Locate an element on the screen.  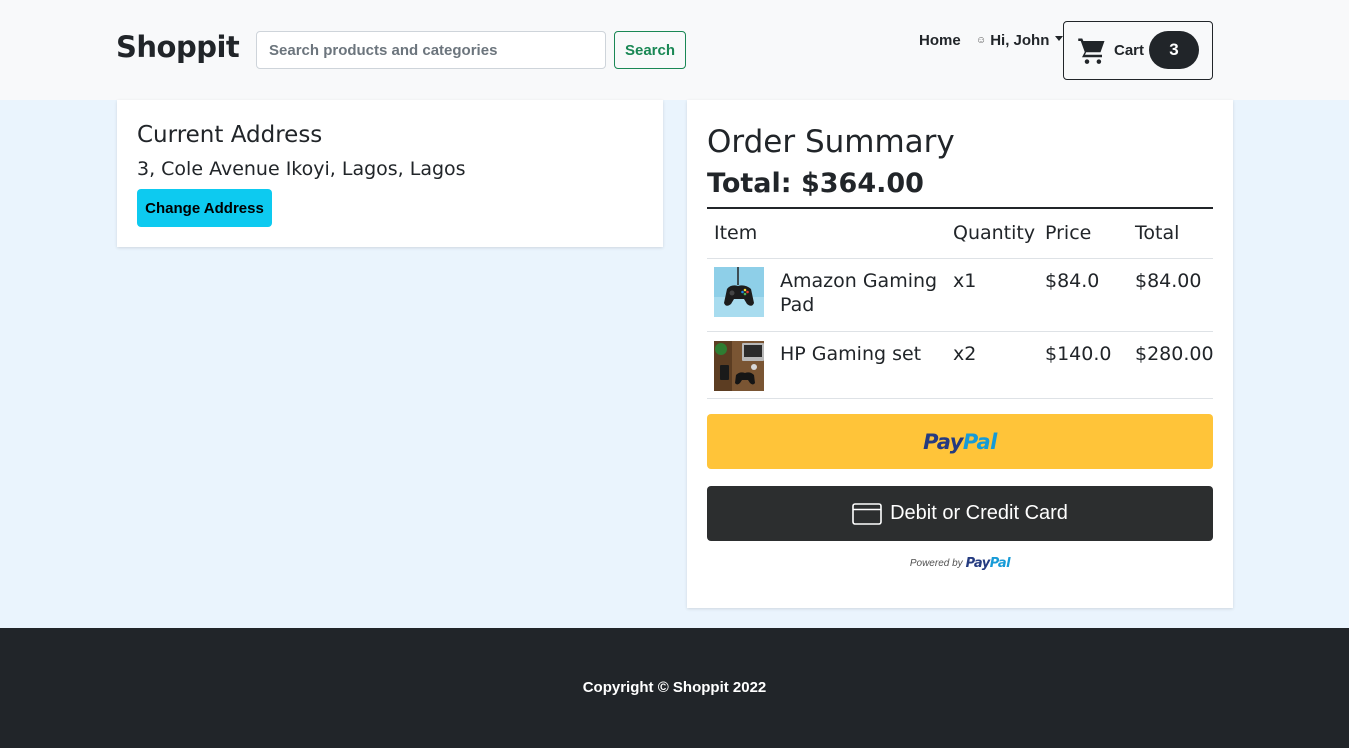
item-name: Amazon Gaming Pad is located at coordinates (859, 293).